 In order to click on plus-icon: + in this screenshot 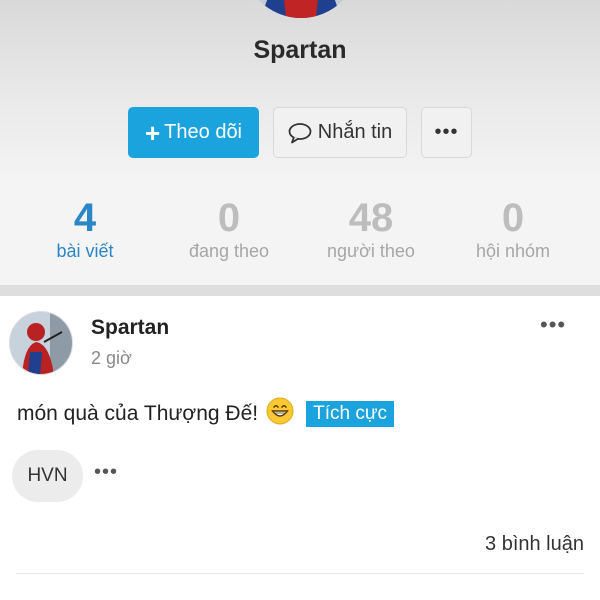, I will do `click(152, 132)`.